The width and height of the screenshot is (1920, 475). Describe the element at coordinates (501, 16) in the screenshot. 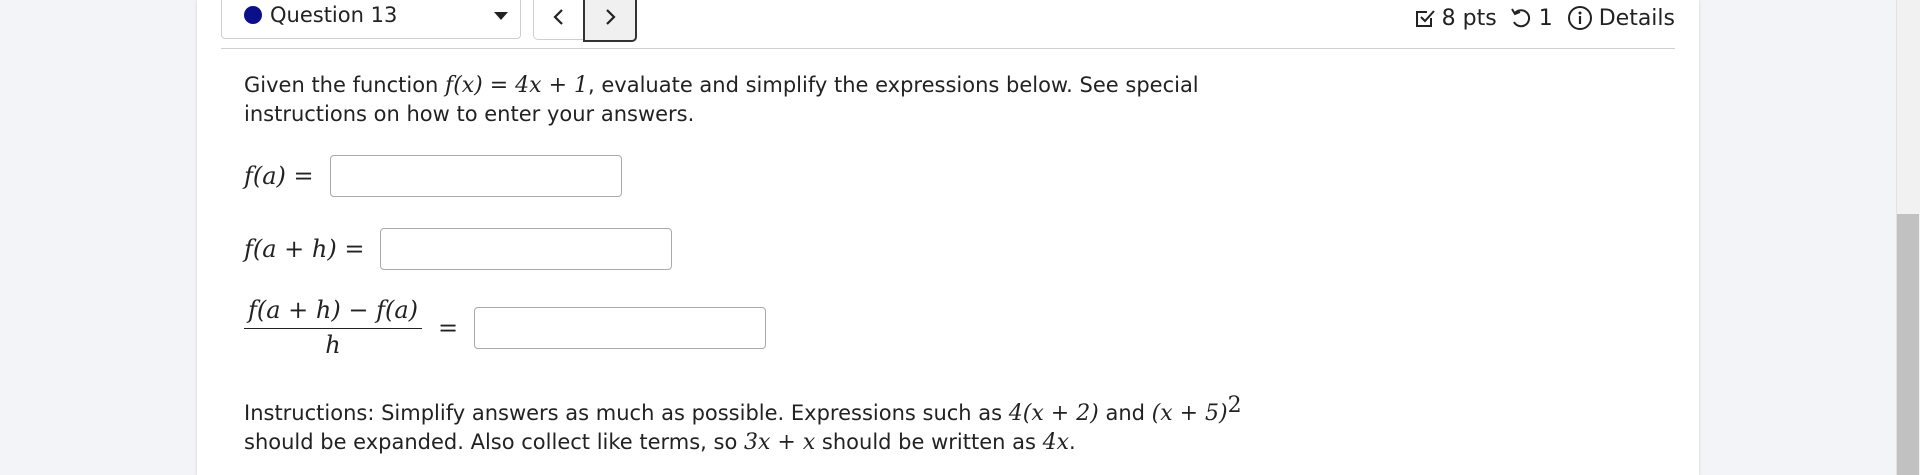

I see `caret-down-icon` at that location.